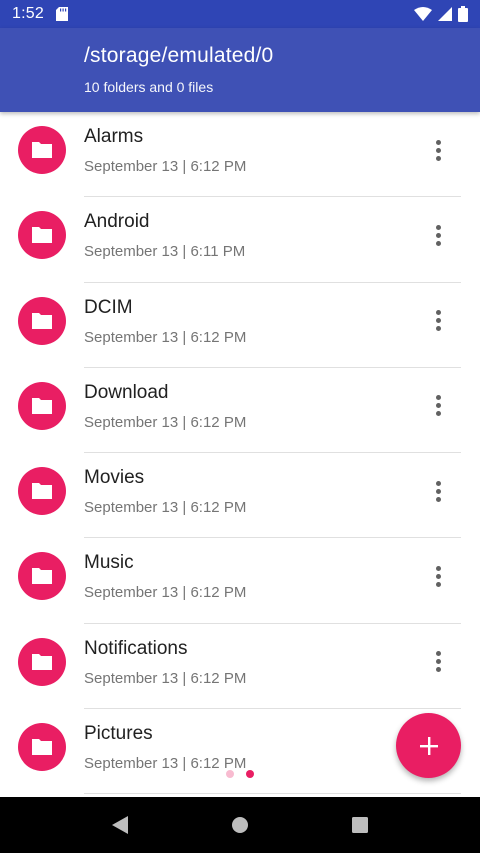 This screenshot has height=853, width=480. Describe the element at coordinates (61, 14) in the screenshot. I see `sd-card-icon` at that location.